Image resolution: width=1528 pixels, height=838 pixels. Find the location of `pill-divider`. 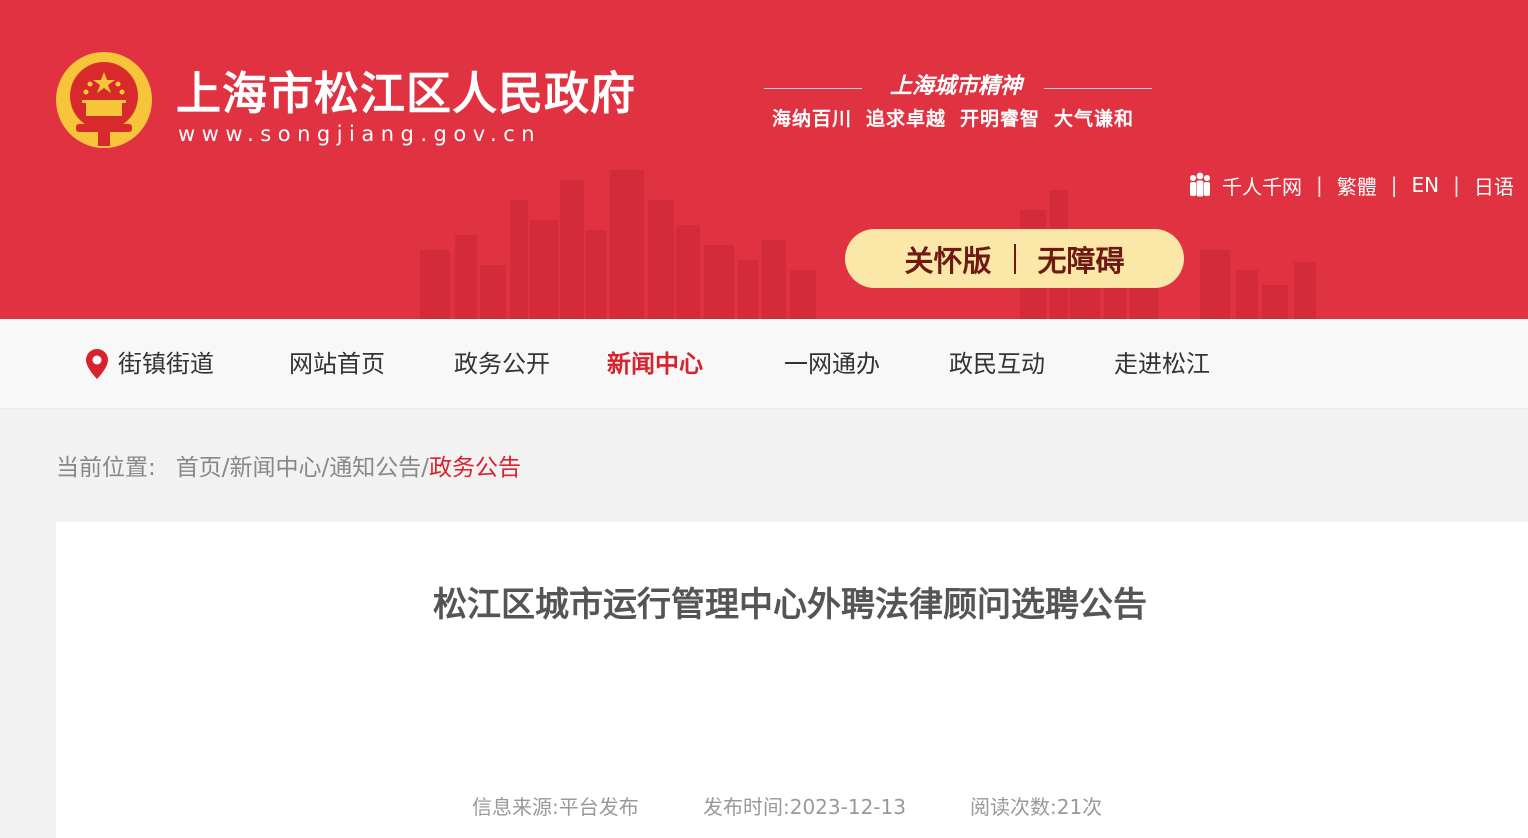

pill-divider is located at coordinates (1014, 258).